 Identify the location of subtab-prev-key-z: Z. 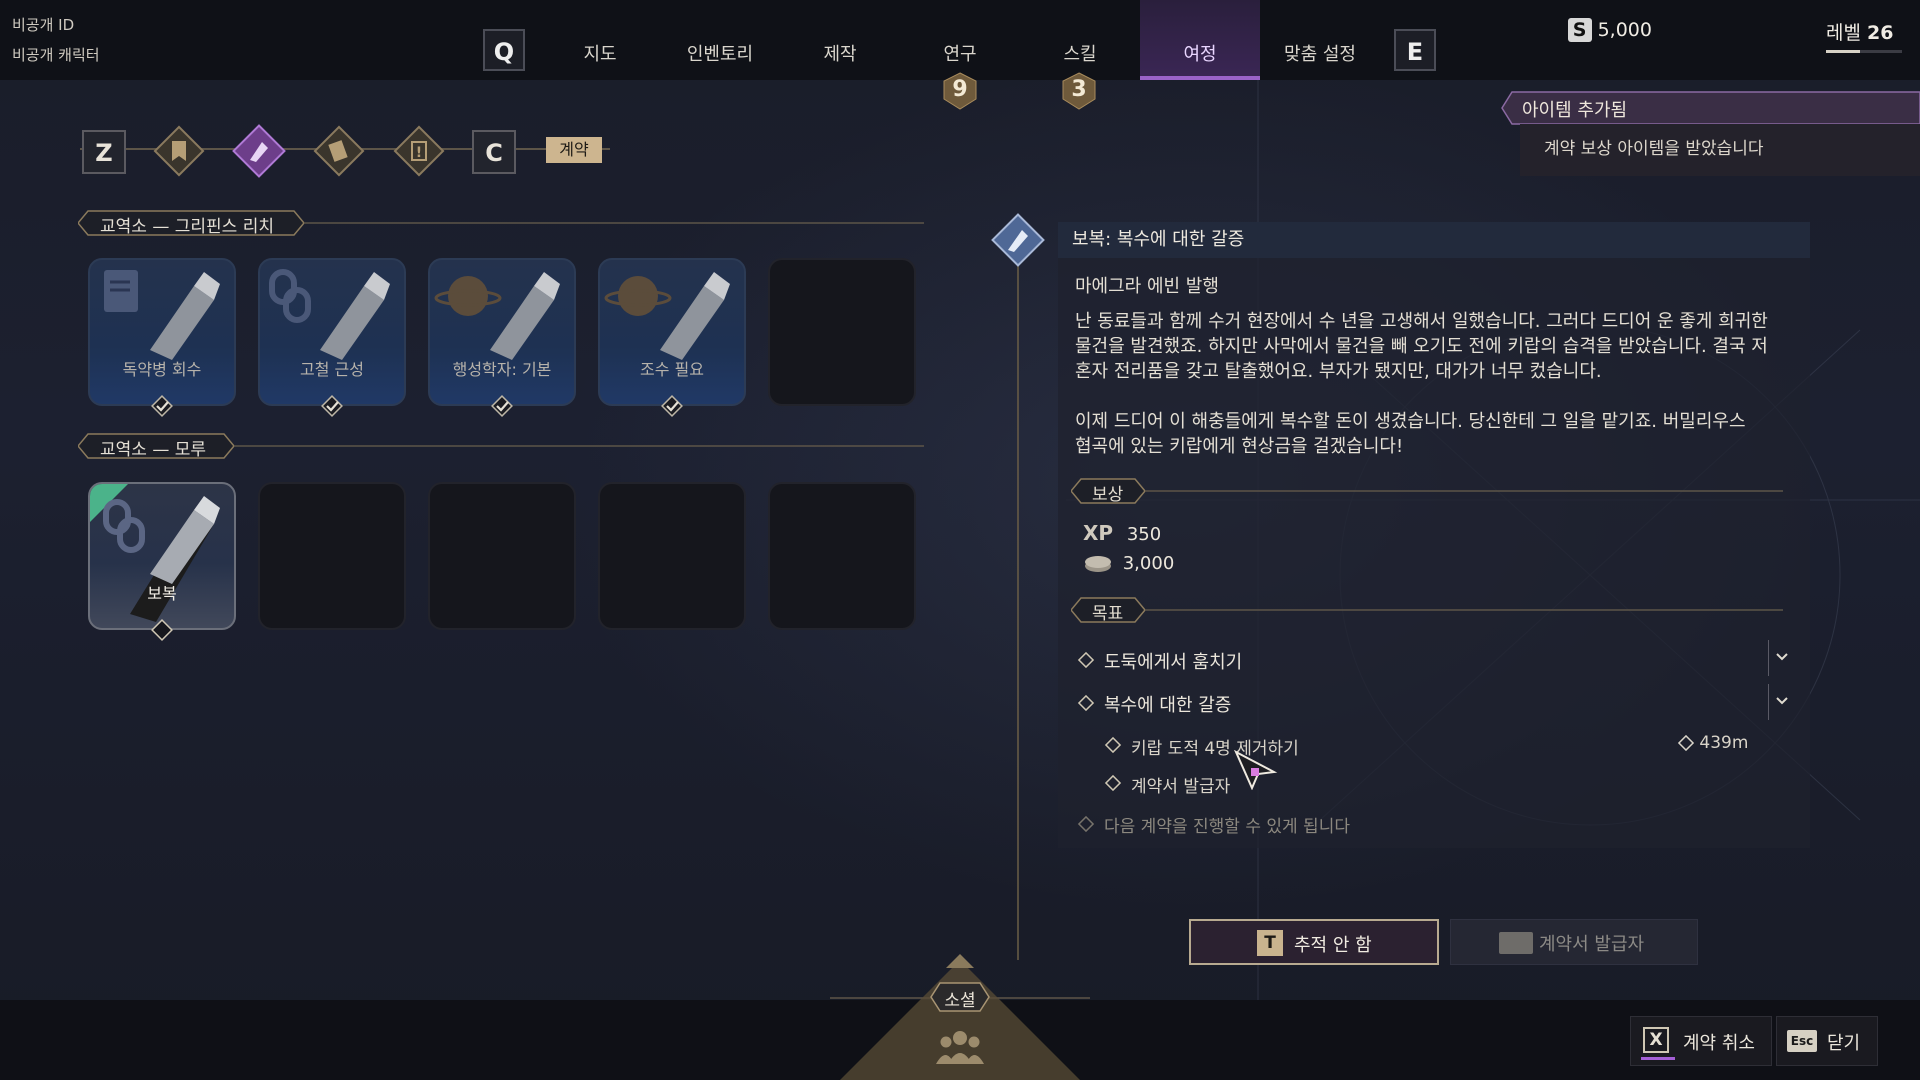
(104, 152).